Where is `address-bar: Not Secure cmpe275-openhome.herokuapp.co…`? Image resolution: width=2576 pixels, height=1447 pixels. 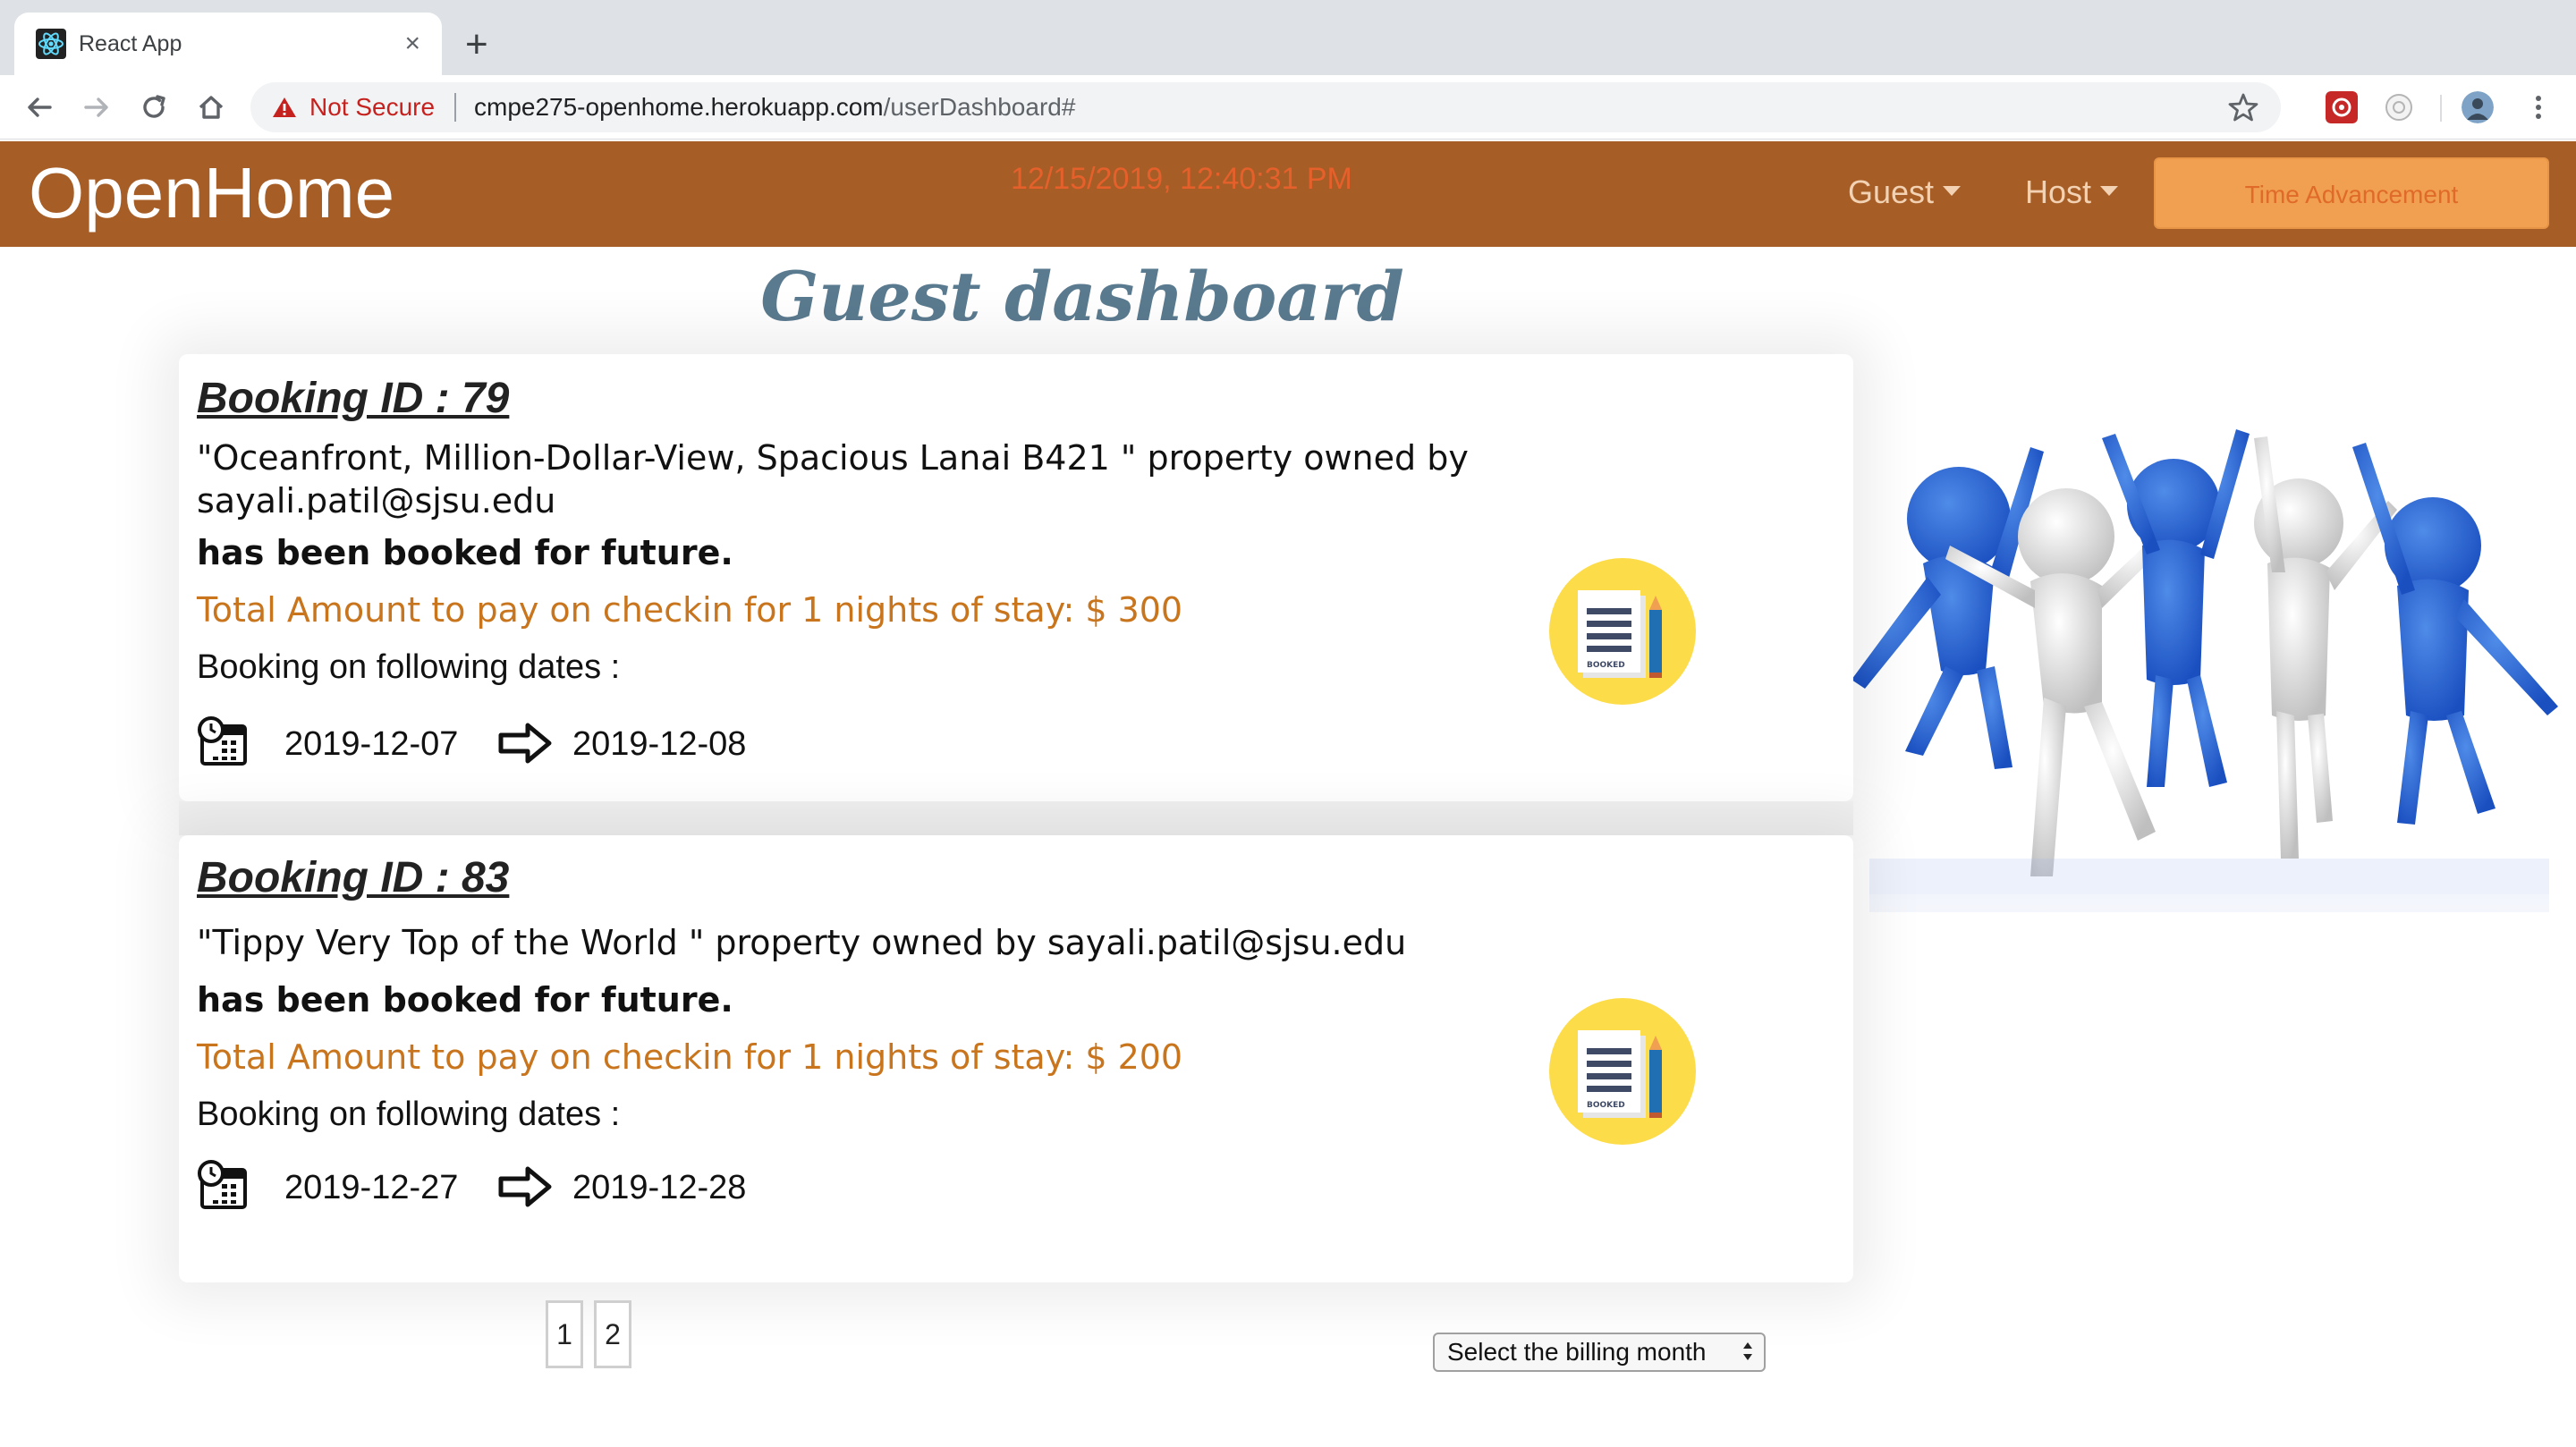
address-bar: Not Secure cmpe275-openhome.herokuapp.co… is located at coordinates (1265, 107).